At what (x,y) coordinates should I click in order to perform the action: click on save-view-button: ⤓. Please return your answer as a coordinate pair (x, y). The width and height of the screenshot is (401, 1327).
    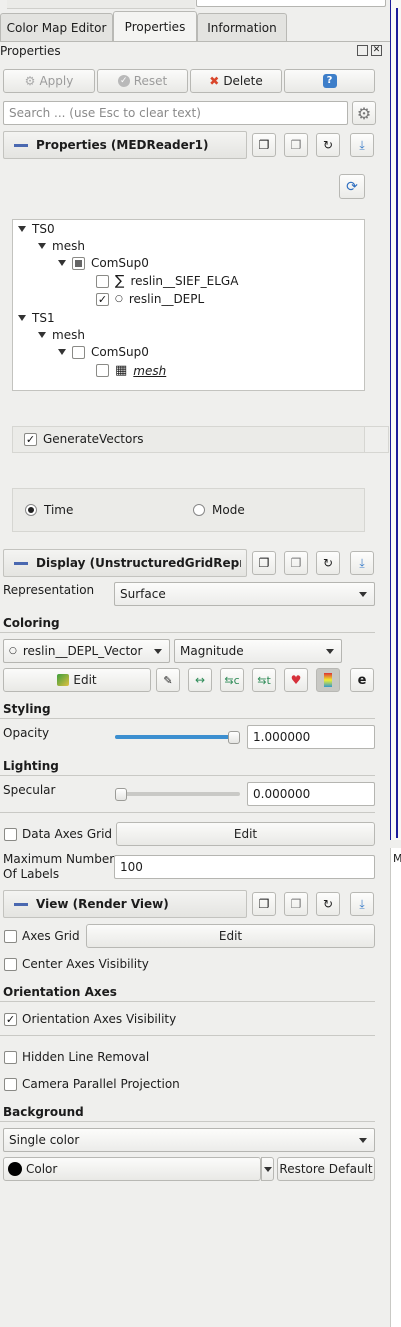
    Looking at the image, I should click on (362, 904).